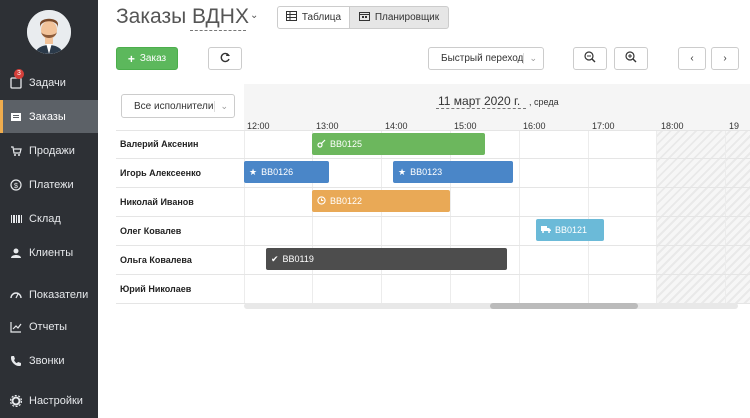  Describe the element at coordinates (16, 219) in the screenshot. I see `barcode-icon` at that location.